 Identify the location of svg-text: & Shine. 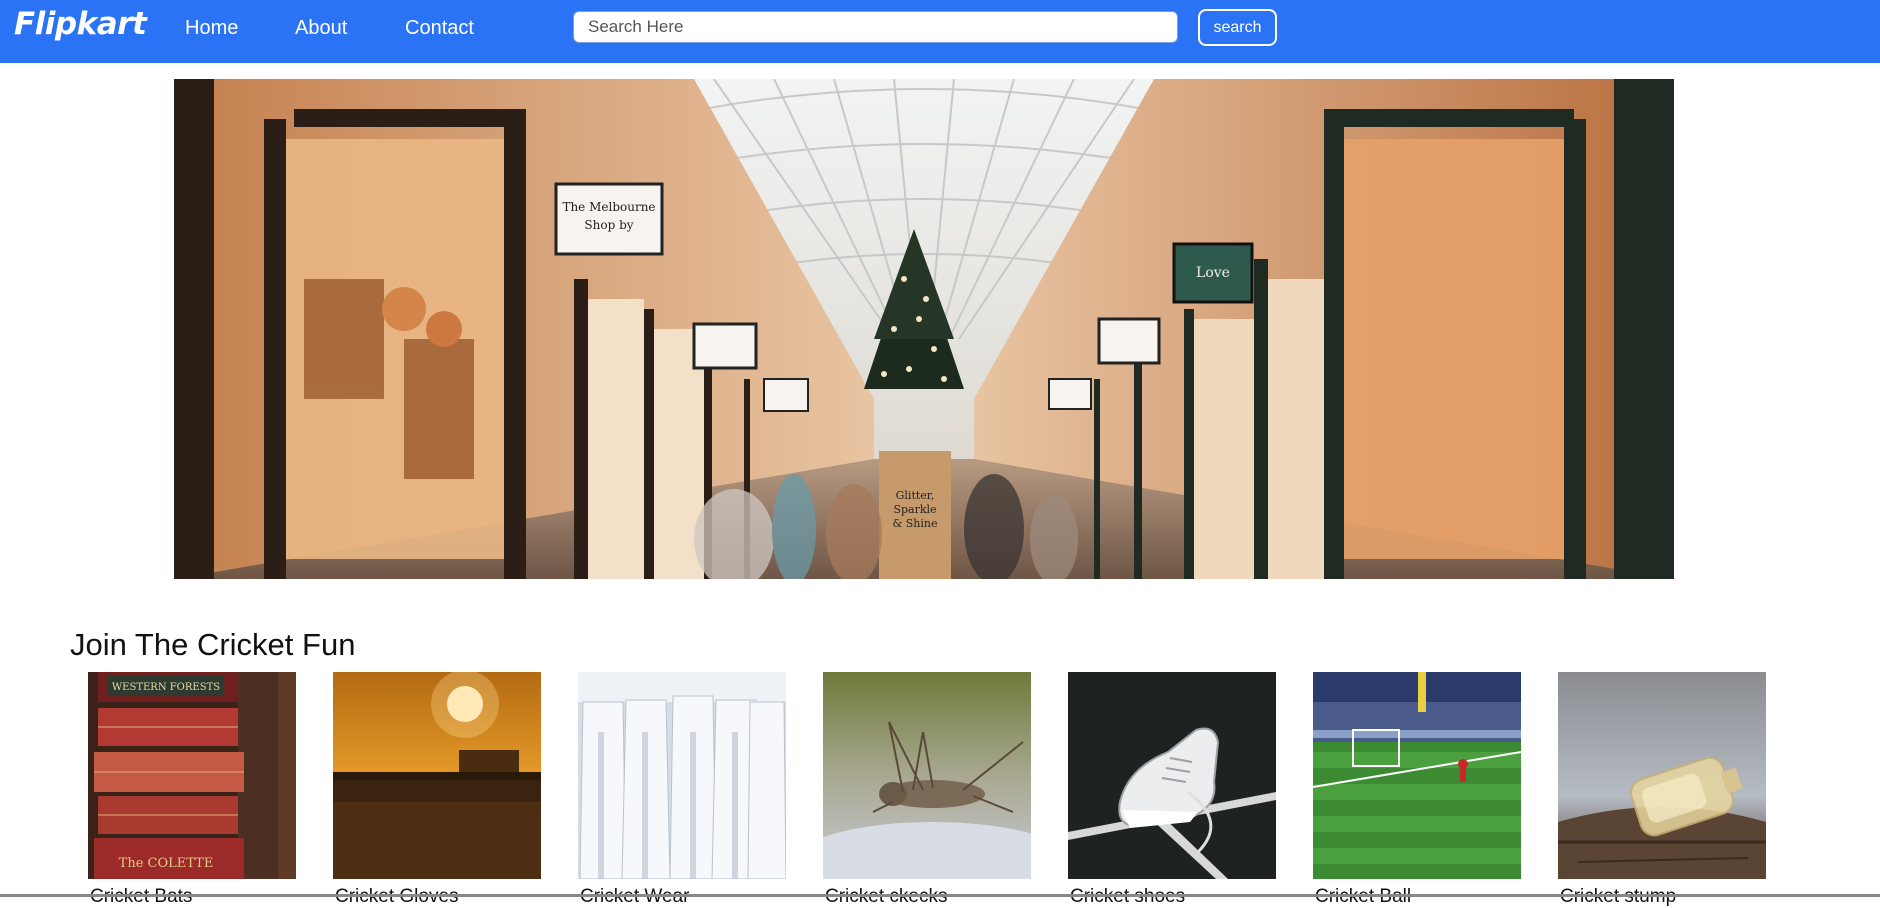
(914, 523).